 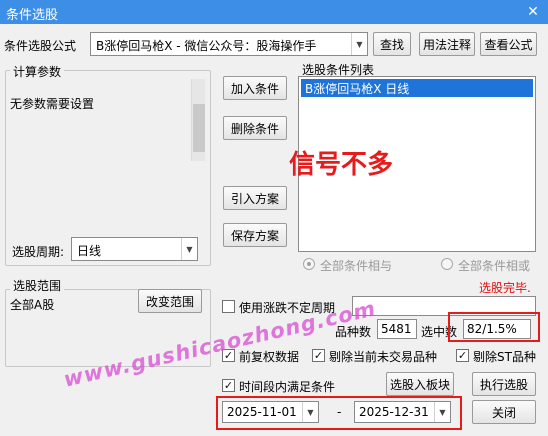 I want to click on exclude-st-label: 剔除ST品种, so click(x=504, y=357).